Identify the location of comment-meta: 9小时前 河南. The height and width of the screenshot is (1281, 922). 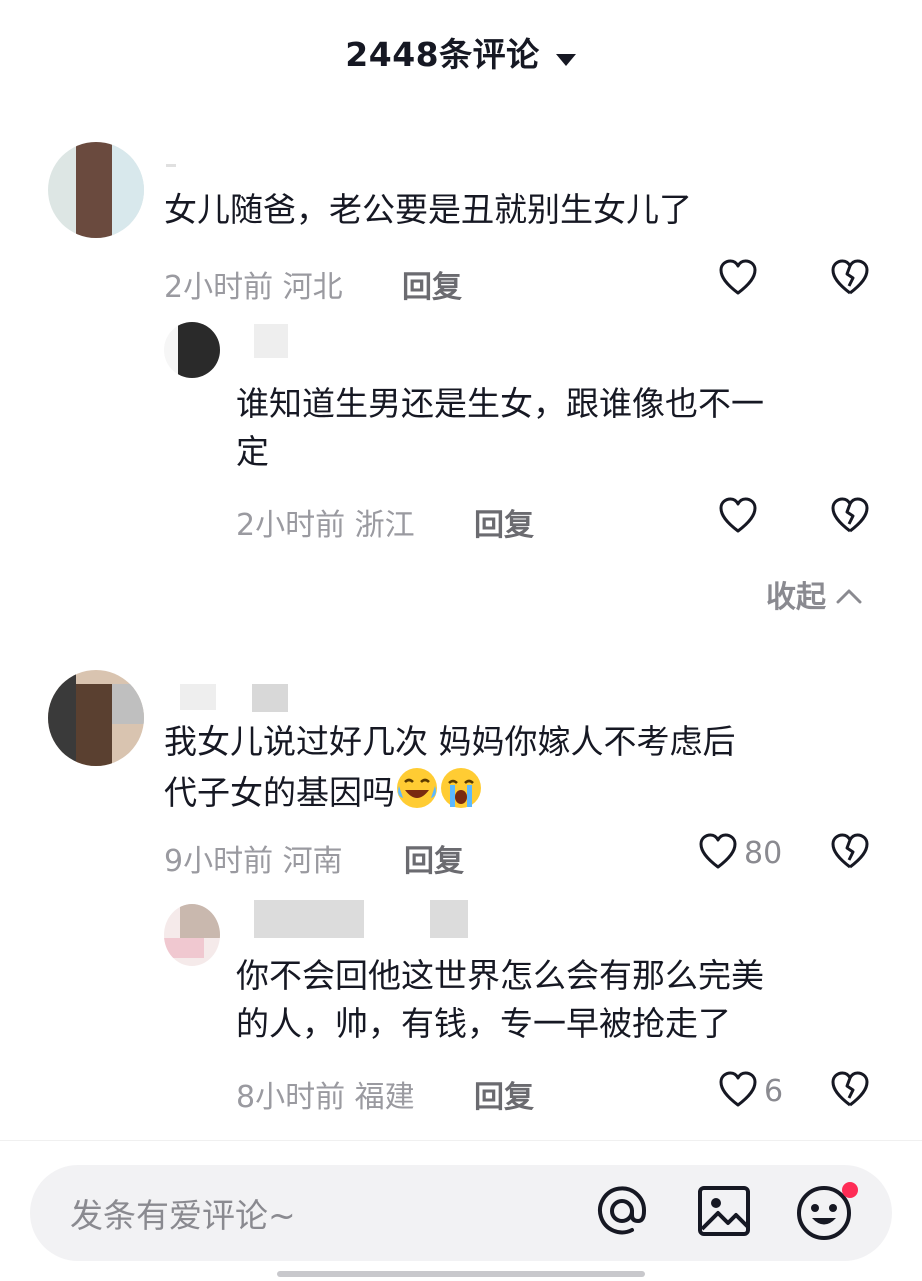
(253, 858).